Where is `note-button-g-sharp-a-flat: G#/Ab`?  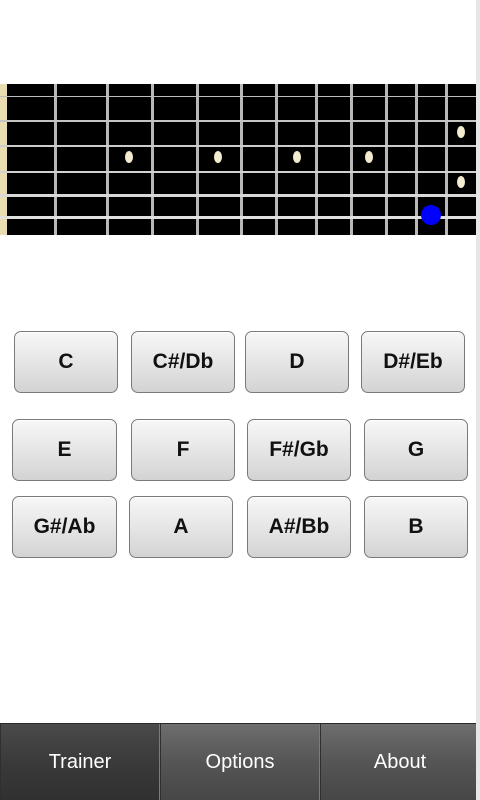 note-button-g-sharp-a-flat: G#/Ab is located at coordinates (64, 527).